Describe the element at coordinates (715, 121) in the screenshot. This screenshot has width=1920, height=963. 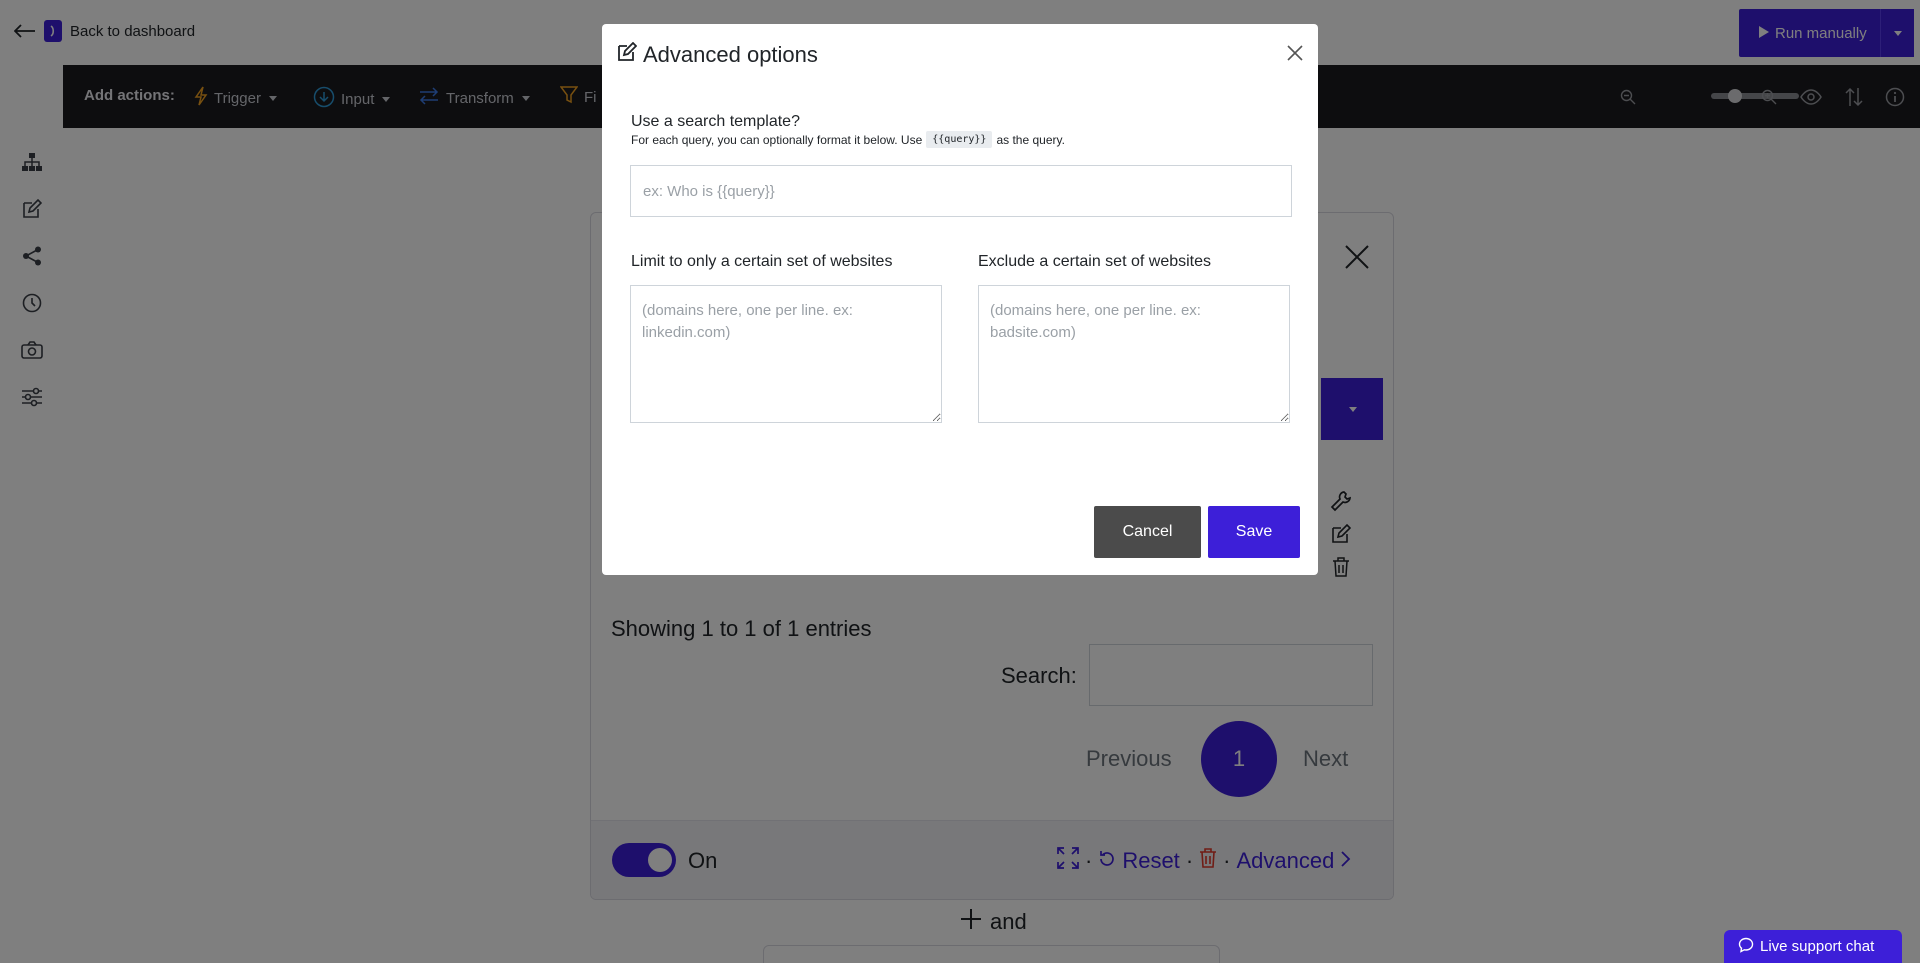
I see `search-template-label: Use a search template?` at that location.